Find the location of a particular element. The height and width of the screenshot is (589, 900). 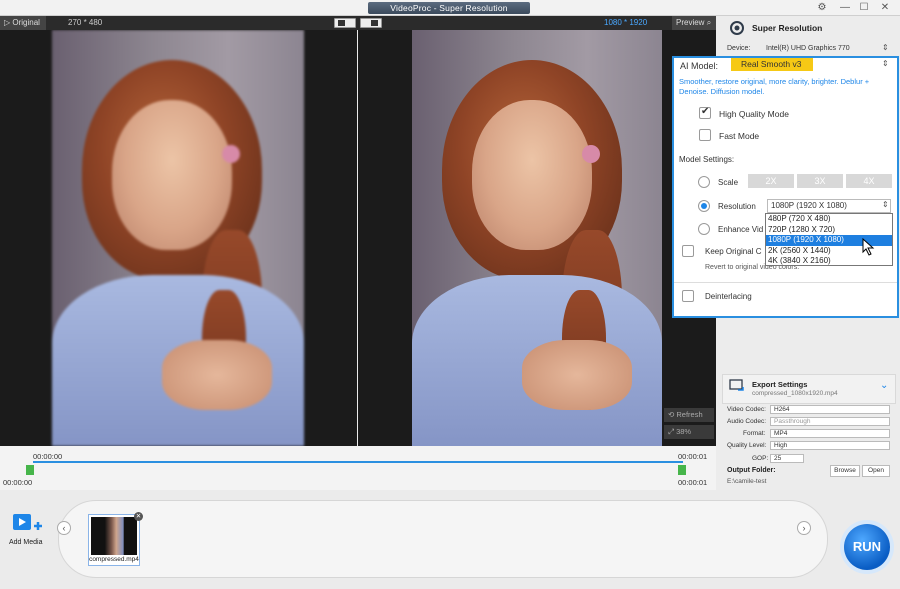

resolution-select: 1080P (1920 X 1080) is located at coordinates (829, 206).